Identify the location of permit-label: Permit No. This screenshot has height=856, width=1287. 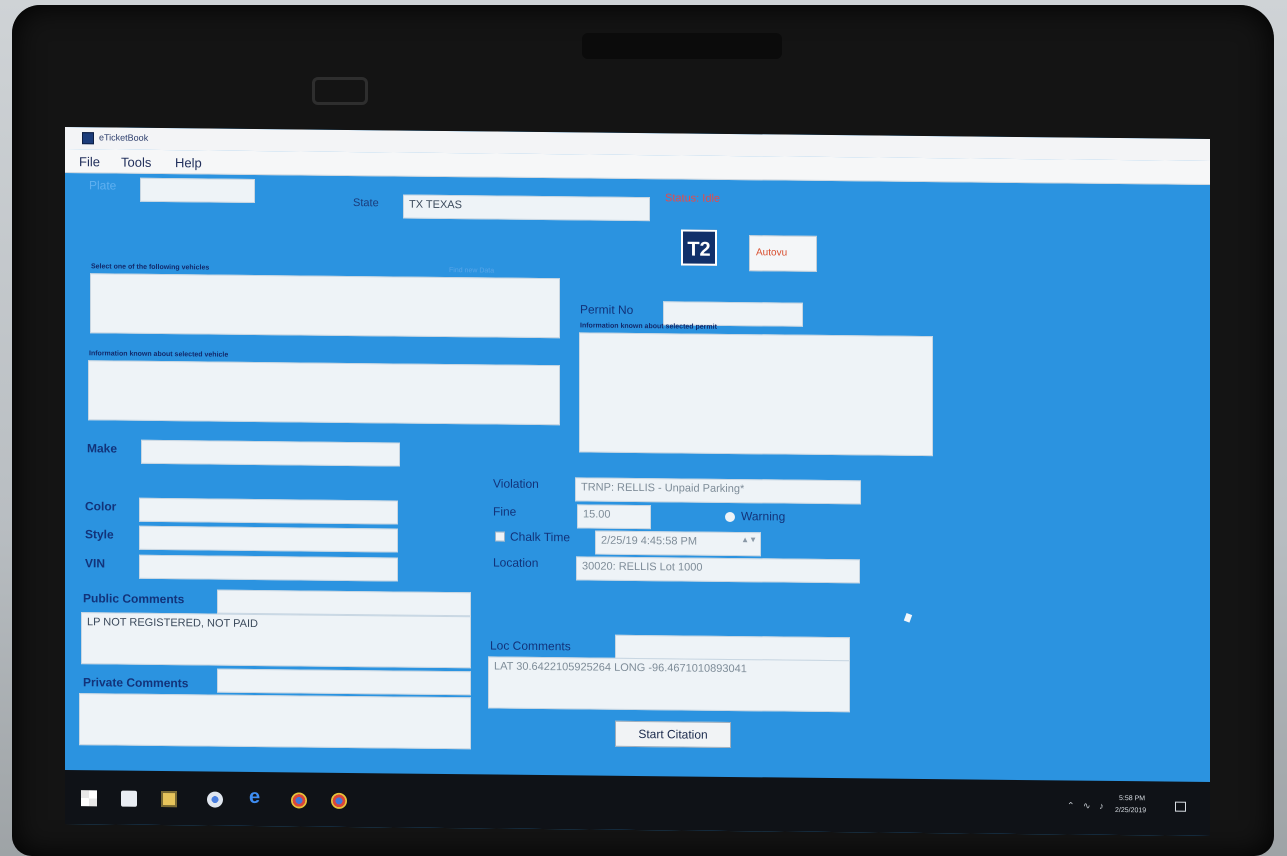
(607, 309).